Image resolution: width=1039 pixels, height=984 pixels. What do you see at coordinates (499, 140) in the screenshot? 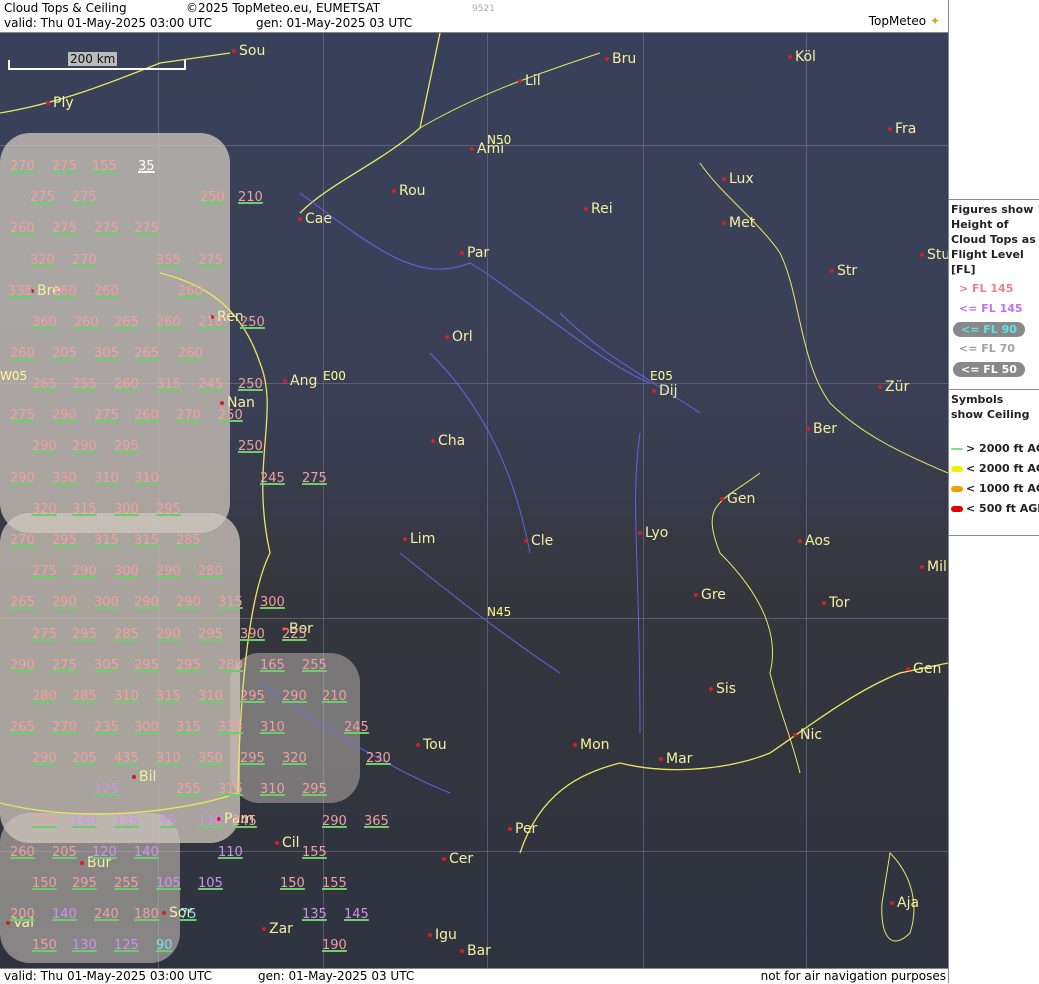
I see `grid-coordinate-label: N50` at bounding box center [499, 140].